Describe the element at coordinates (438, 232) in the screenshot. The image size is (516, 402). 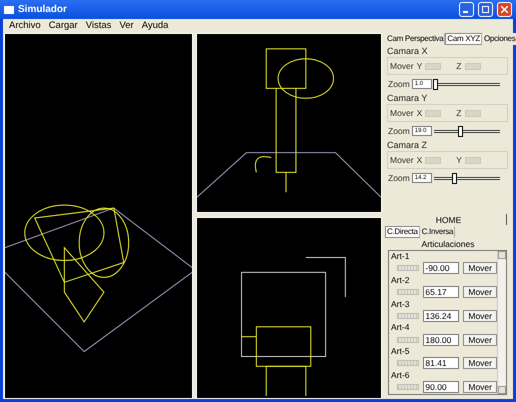
I see `tab: C.Inversa` at that location.